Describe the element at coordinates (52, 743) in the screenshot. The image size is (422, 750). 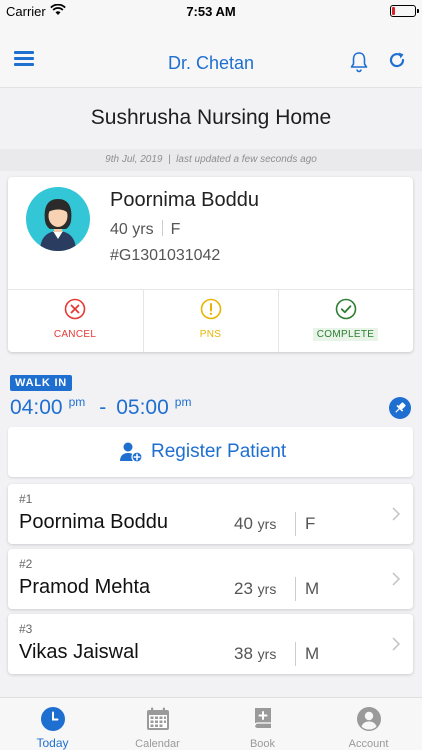
I see `tab-today-label: Today` at that location.